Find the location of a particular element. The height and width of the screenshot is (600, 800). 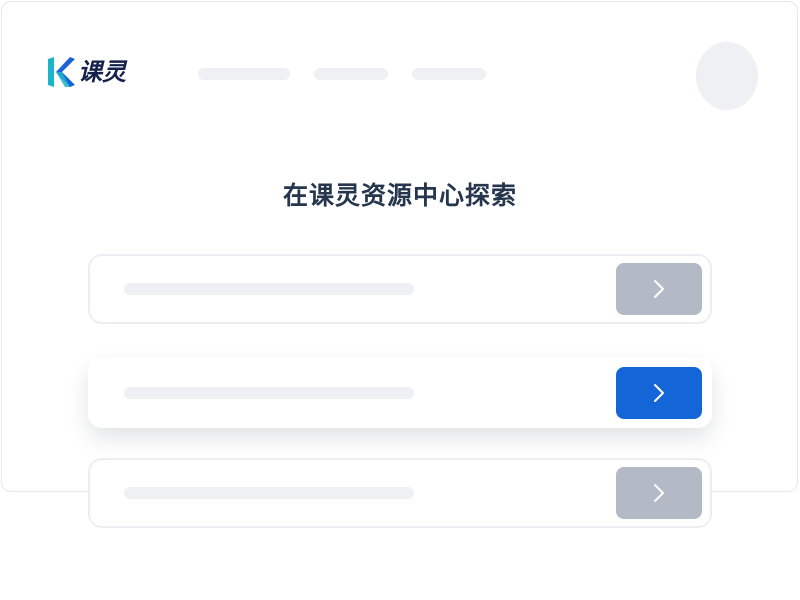

k-logo-icon is located at coordinates (61, 72).